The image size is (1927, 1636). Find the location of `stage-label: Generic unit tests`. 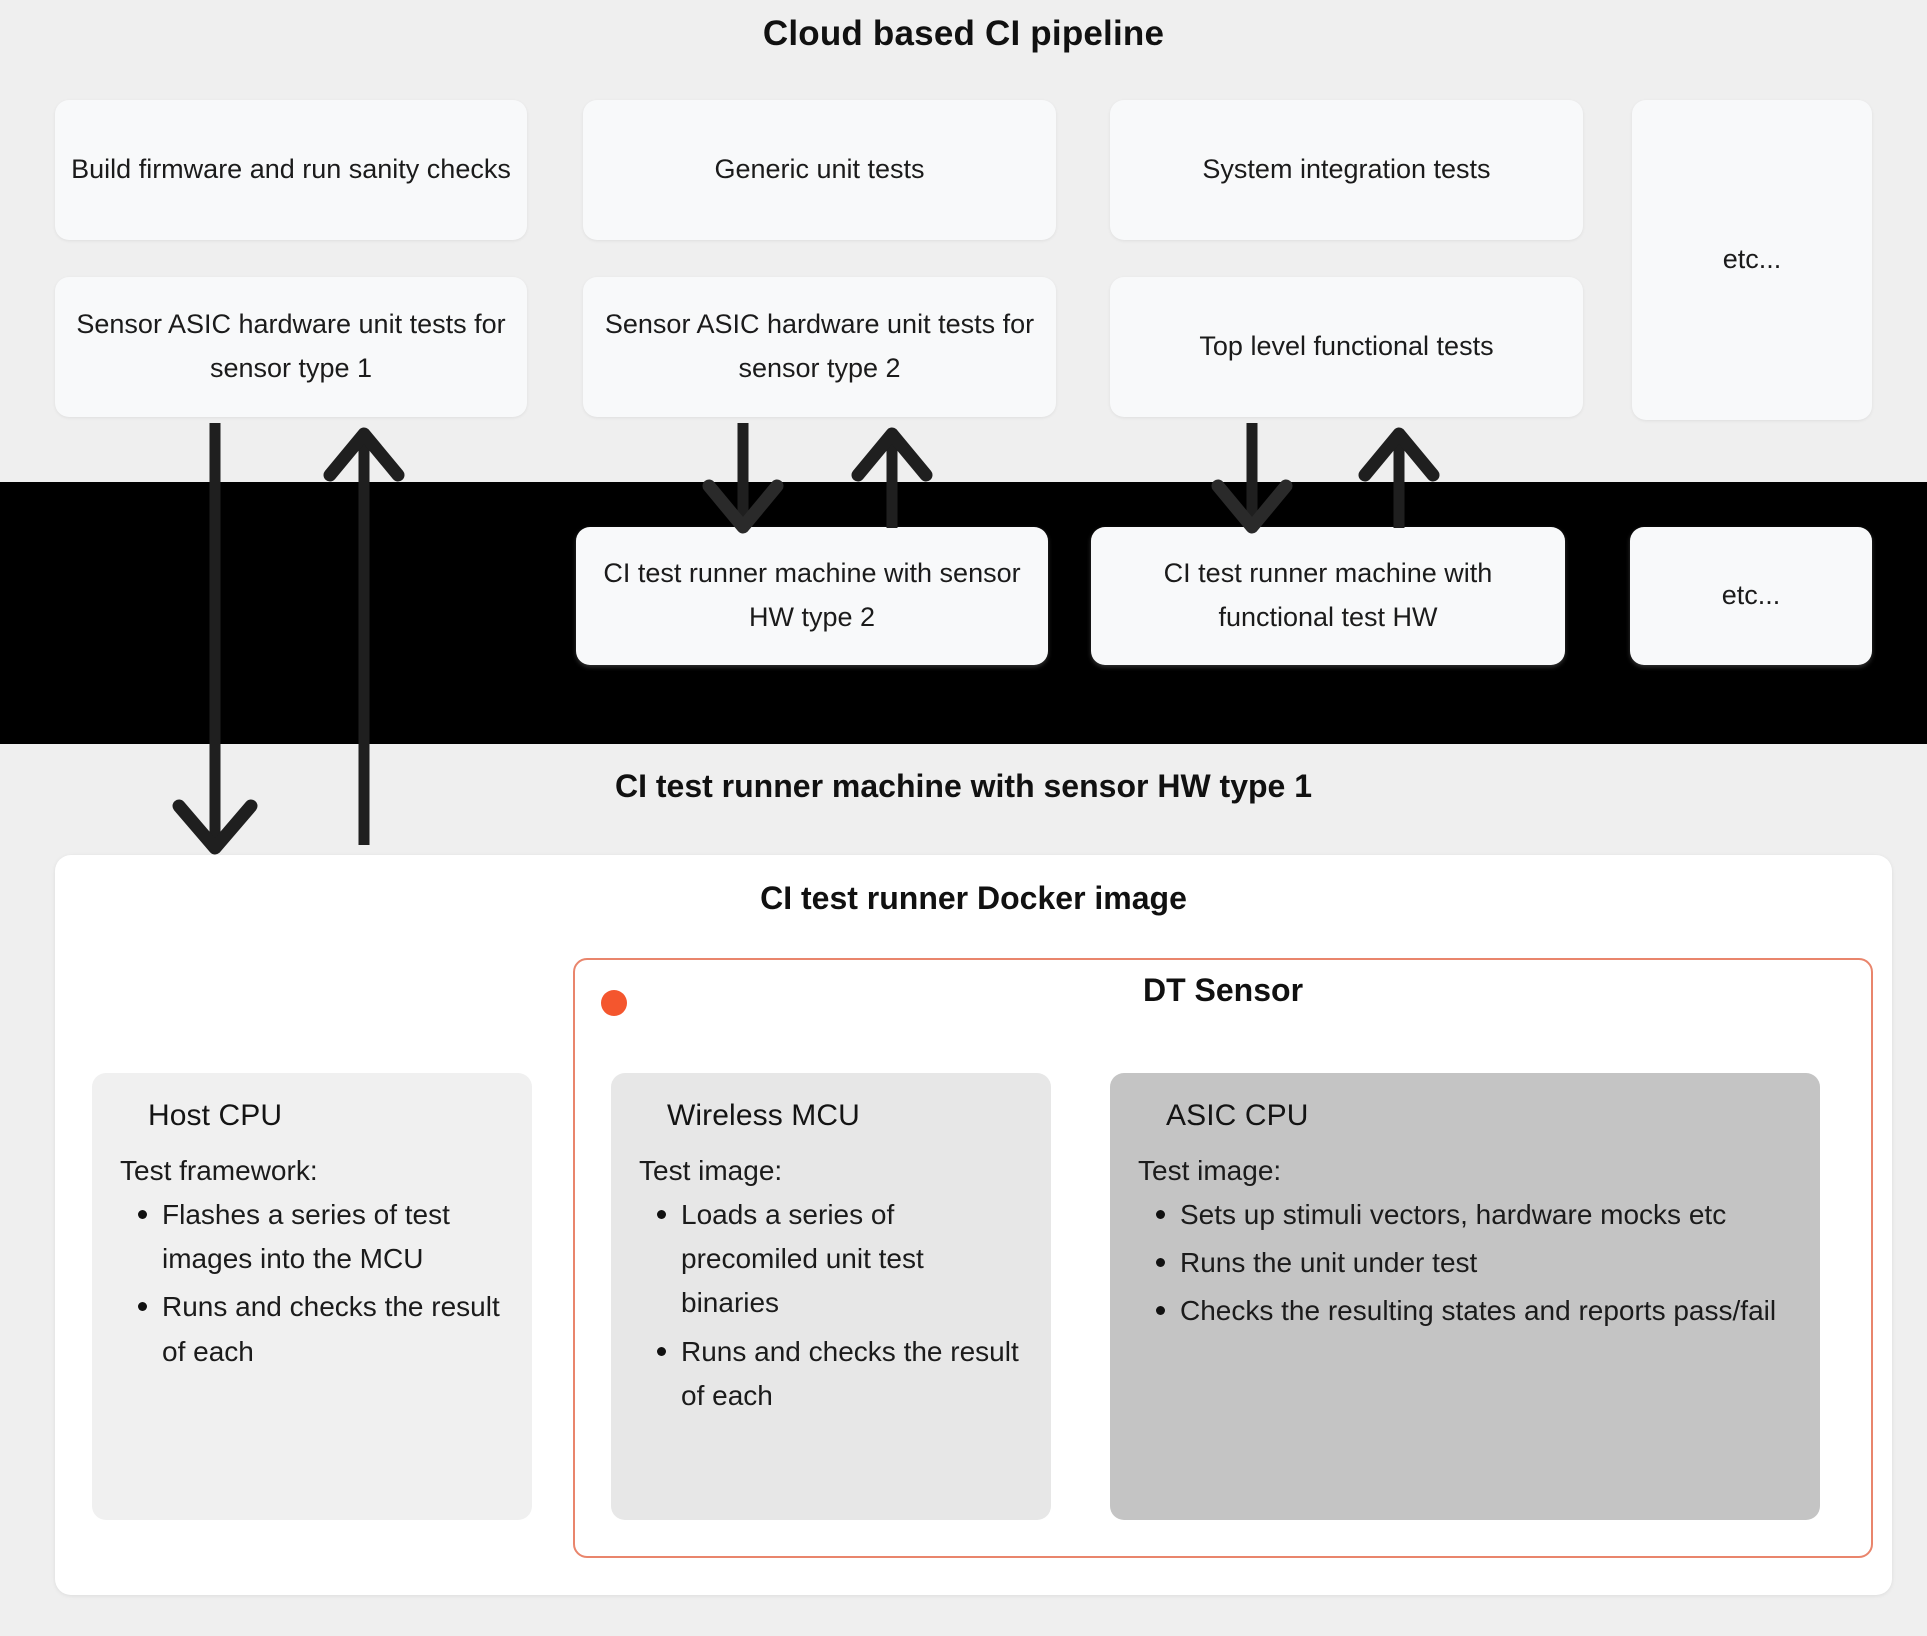

stage-label: Generic unit tests is located at coordinates (819, 169).